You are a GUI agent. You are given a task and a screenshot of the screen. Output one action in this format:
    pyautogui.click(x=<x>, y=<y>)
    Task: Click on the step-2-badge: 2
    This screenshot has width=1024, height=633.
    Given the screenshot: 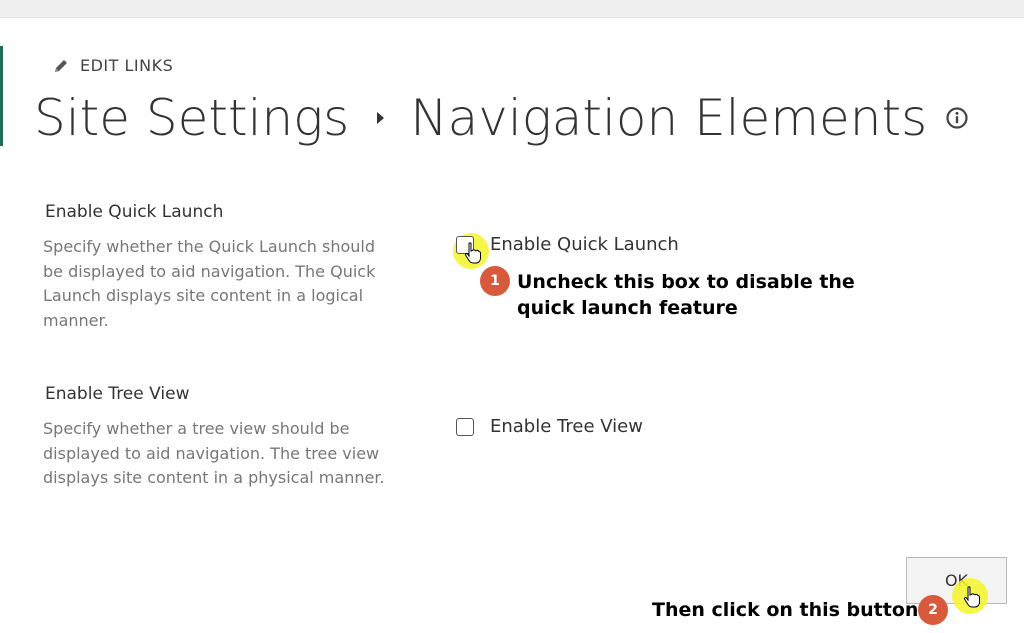 What is the action you would take?
    pyautogui.click(x=933, y=610)
    